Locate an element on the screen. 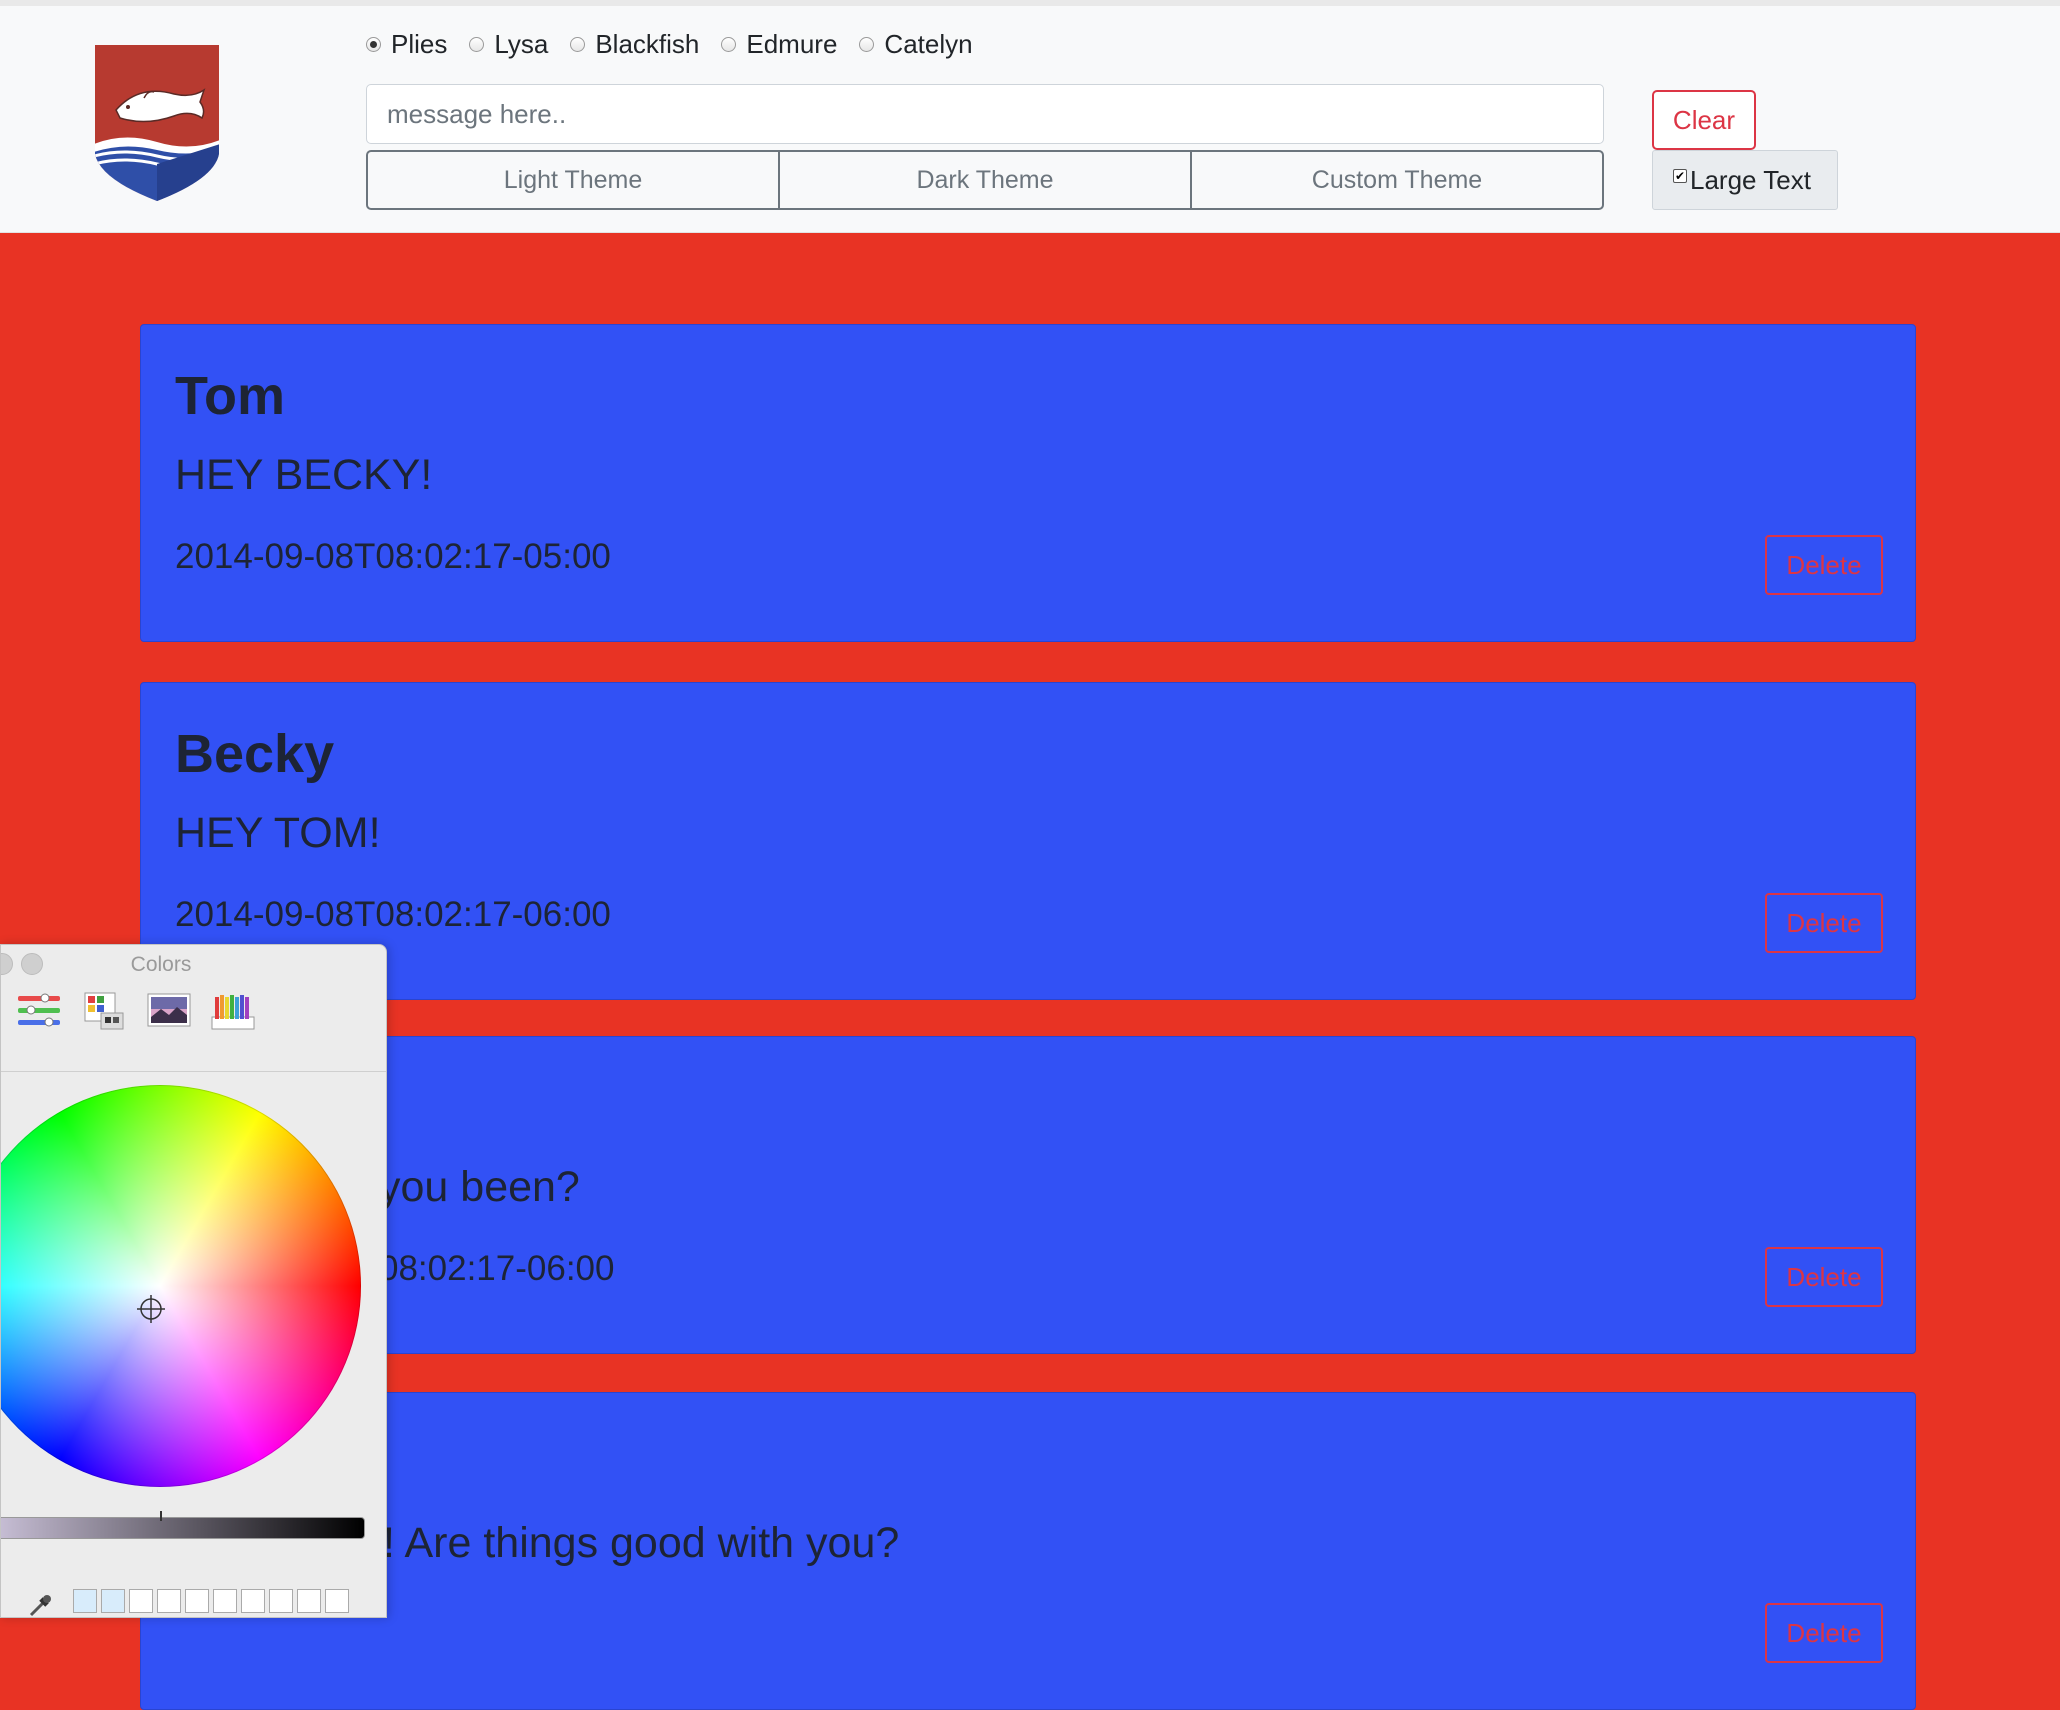 The width and height of the screenshot is (2060, 1710). large-text-checkbox: ✔ is located at coordinates (1680, 176).